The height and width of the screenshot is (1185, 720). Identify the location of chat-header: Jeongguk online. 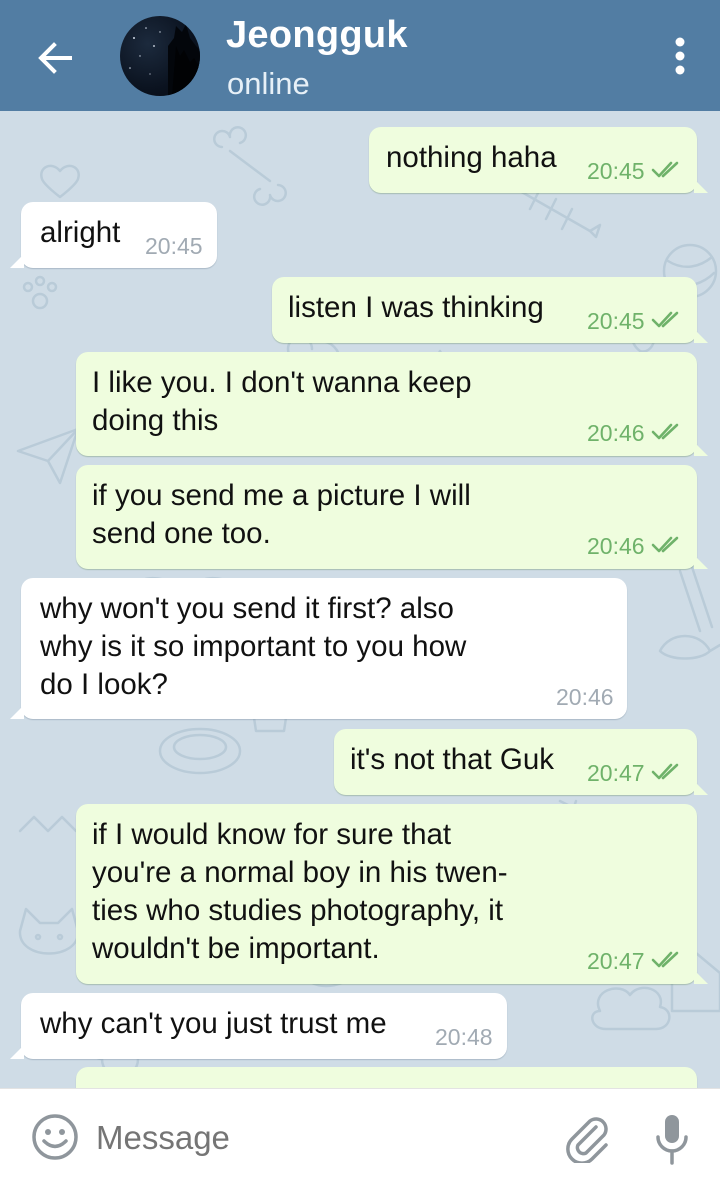
(360, 55).